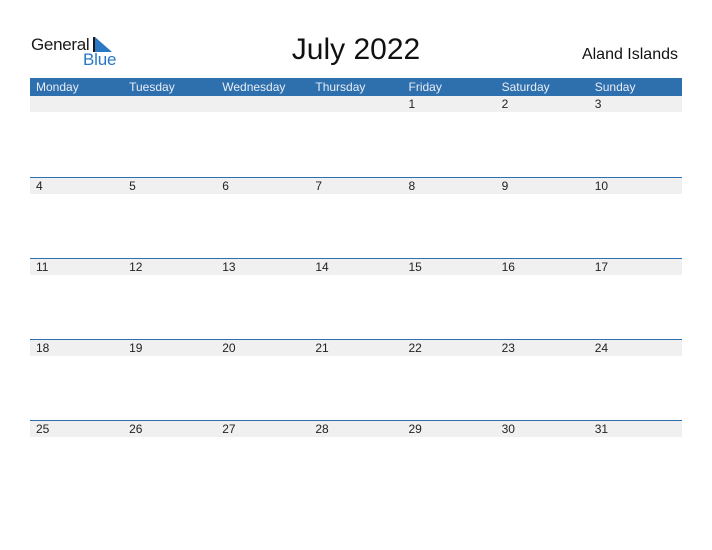  Describe the element at coordinates (601, 186) in the screenshot. I see `day-cell: 10` at that location.